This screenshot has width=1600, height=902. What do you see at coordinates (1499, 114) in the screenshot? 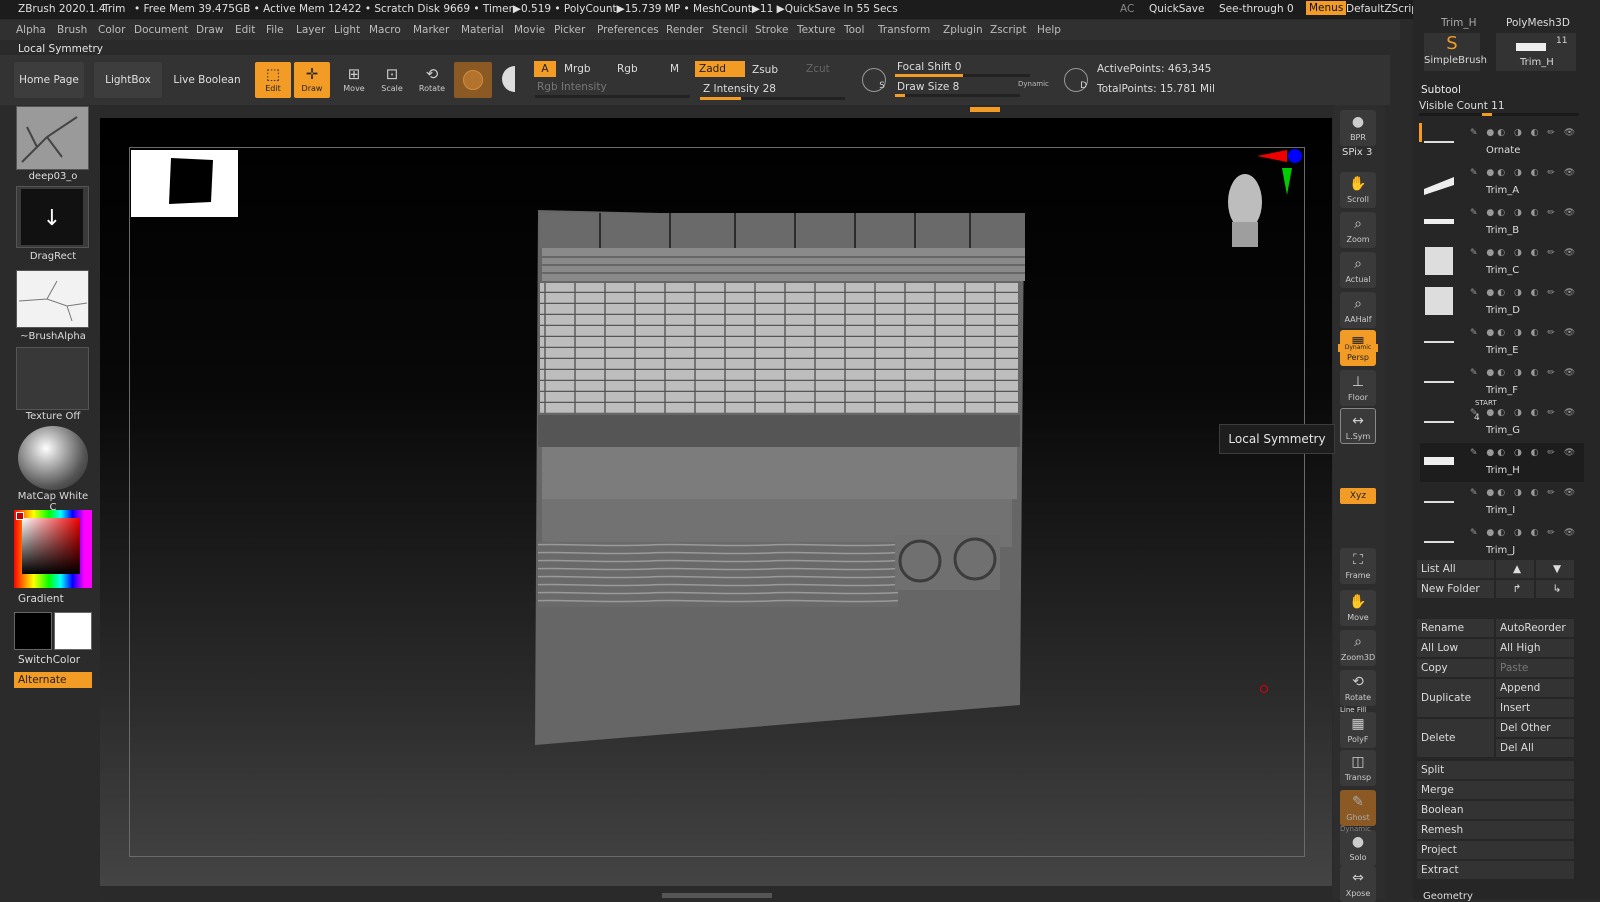
I see `visible-count-slider` at bounding box center [1499, 114].